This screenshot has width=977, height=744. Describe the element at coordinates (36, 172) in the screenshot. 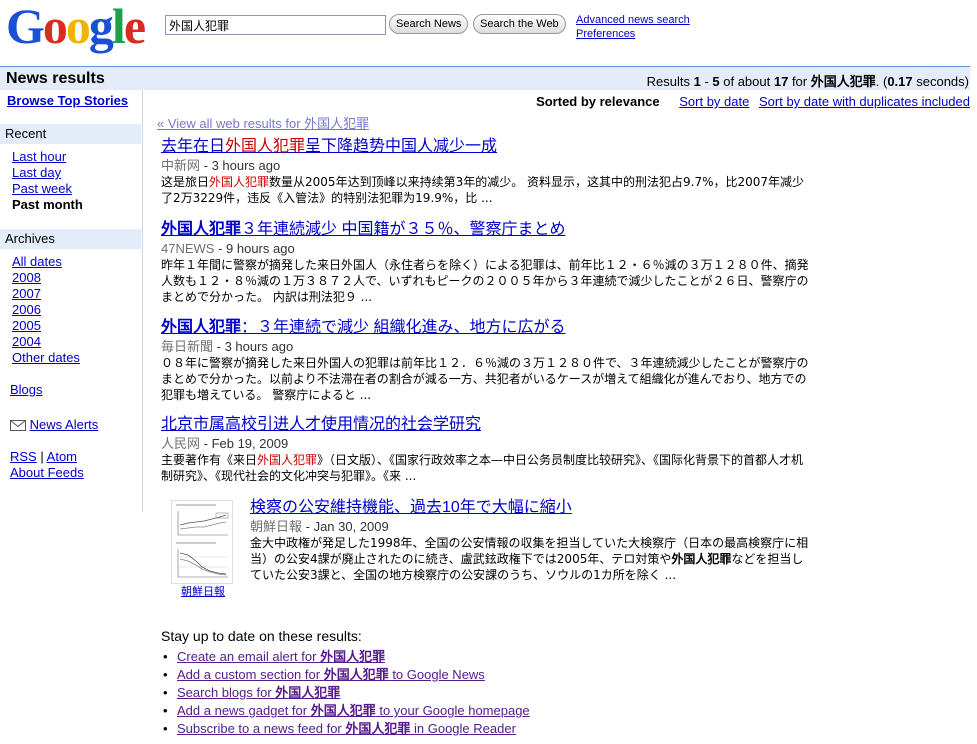

I see `sidebar-item-last-day: Last day` at that location.